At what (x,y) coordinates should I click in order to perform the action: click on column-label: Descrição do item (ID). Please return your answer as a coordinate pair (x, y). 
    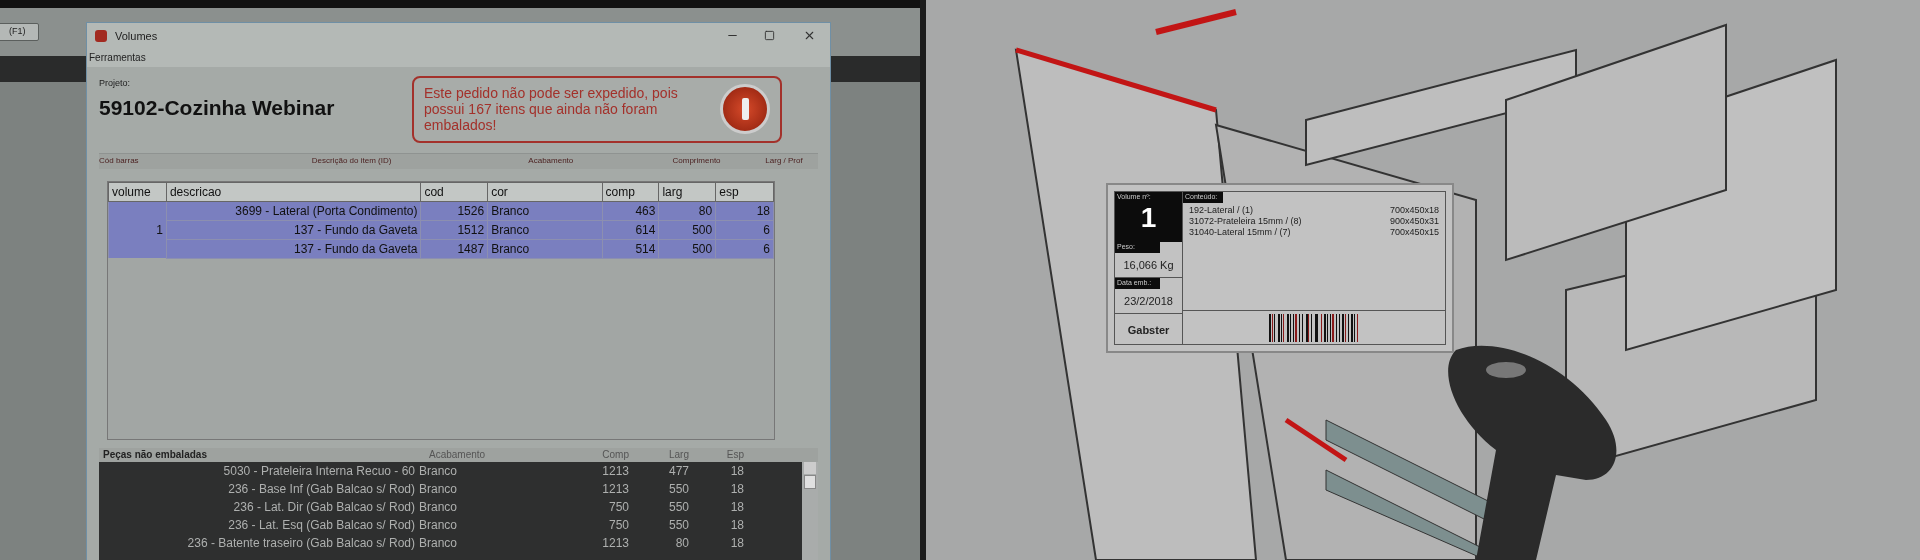
    Looking at the image, I should click on (351, 161).